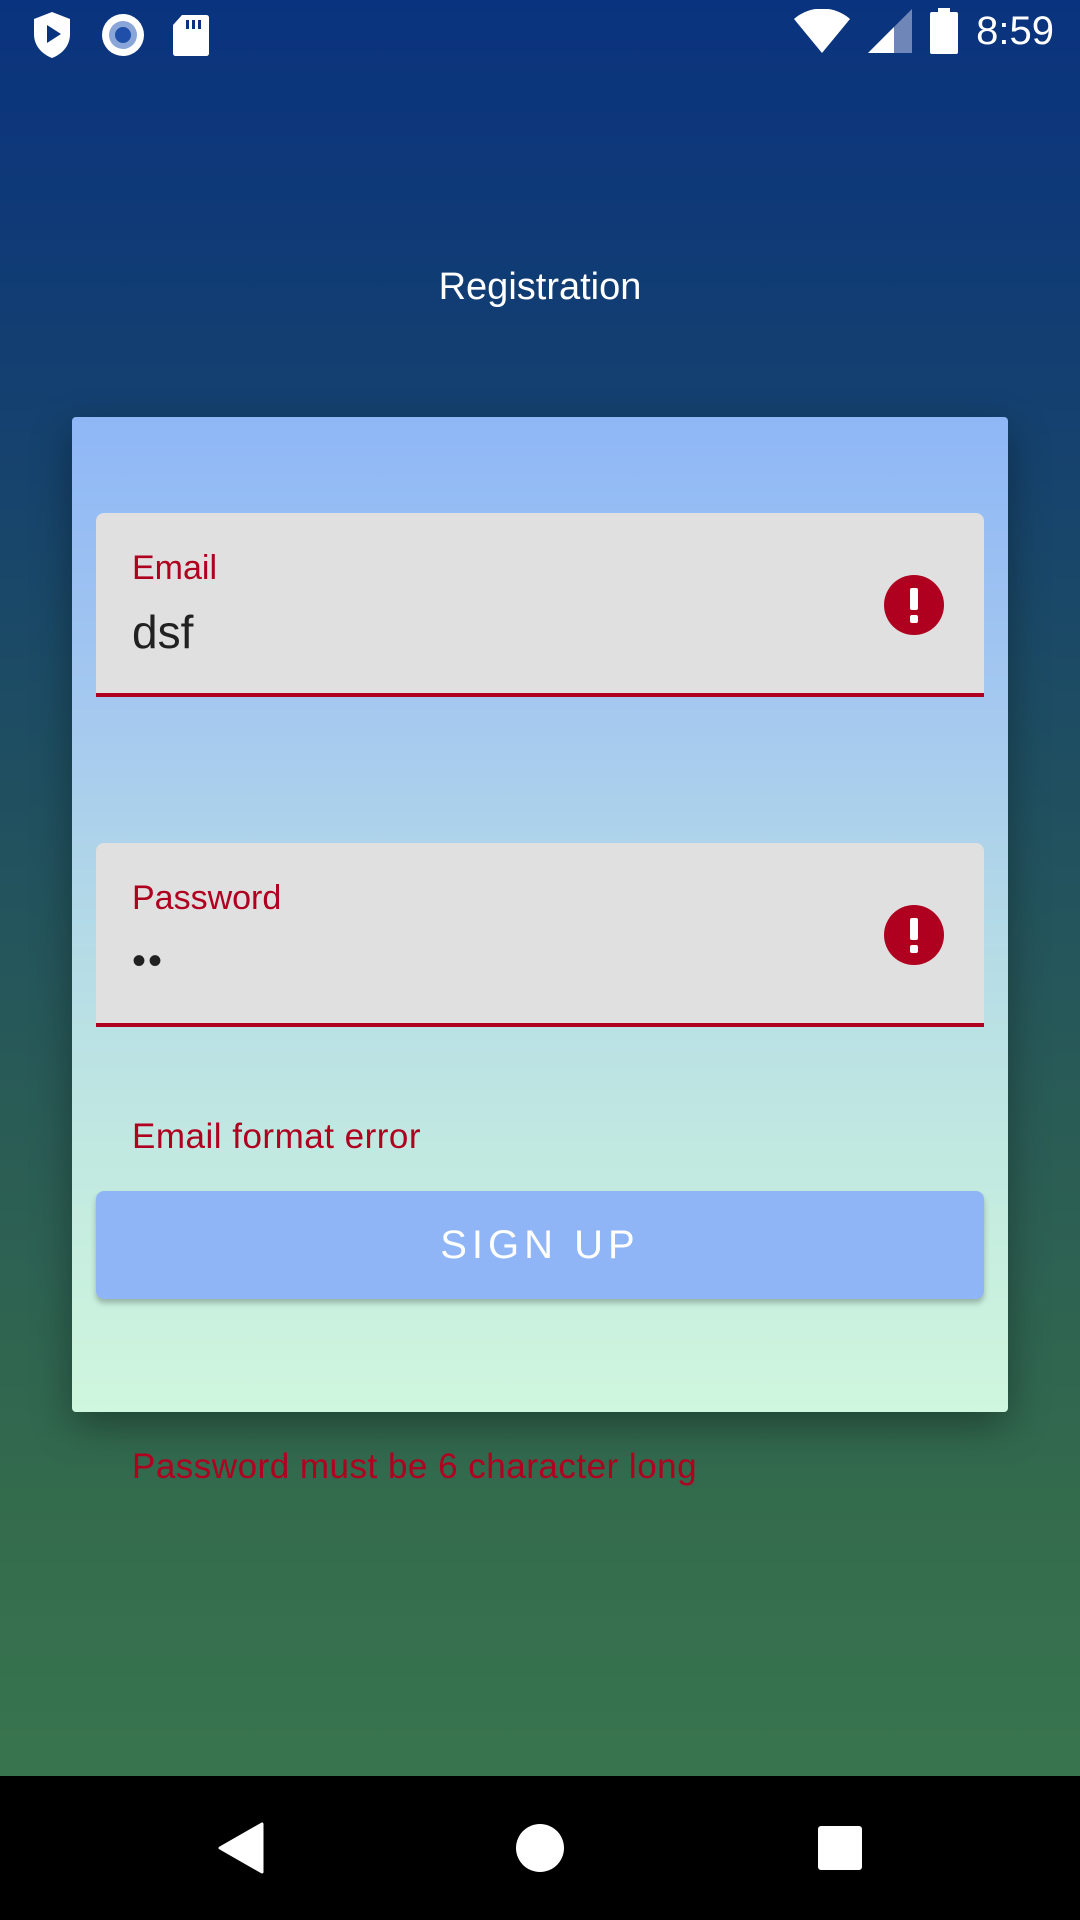  Describe the element at coordinates (240, 1848) in the screenshot. I see `back-icon` at that location.